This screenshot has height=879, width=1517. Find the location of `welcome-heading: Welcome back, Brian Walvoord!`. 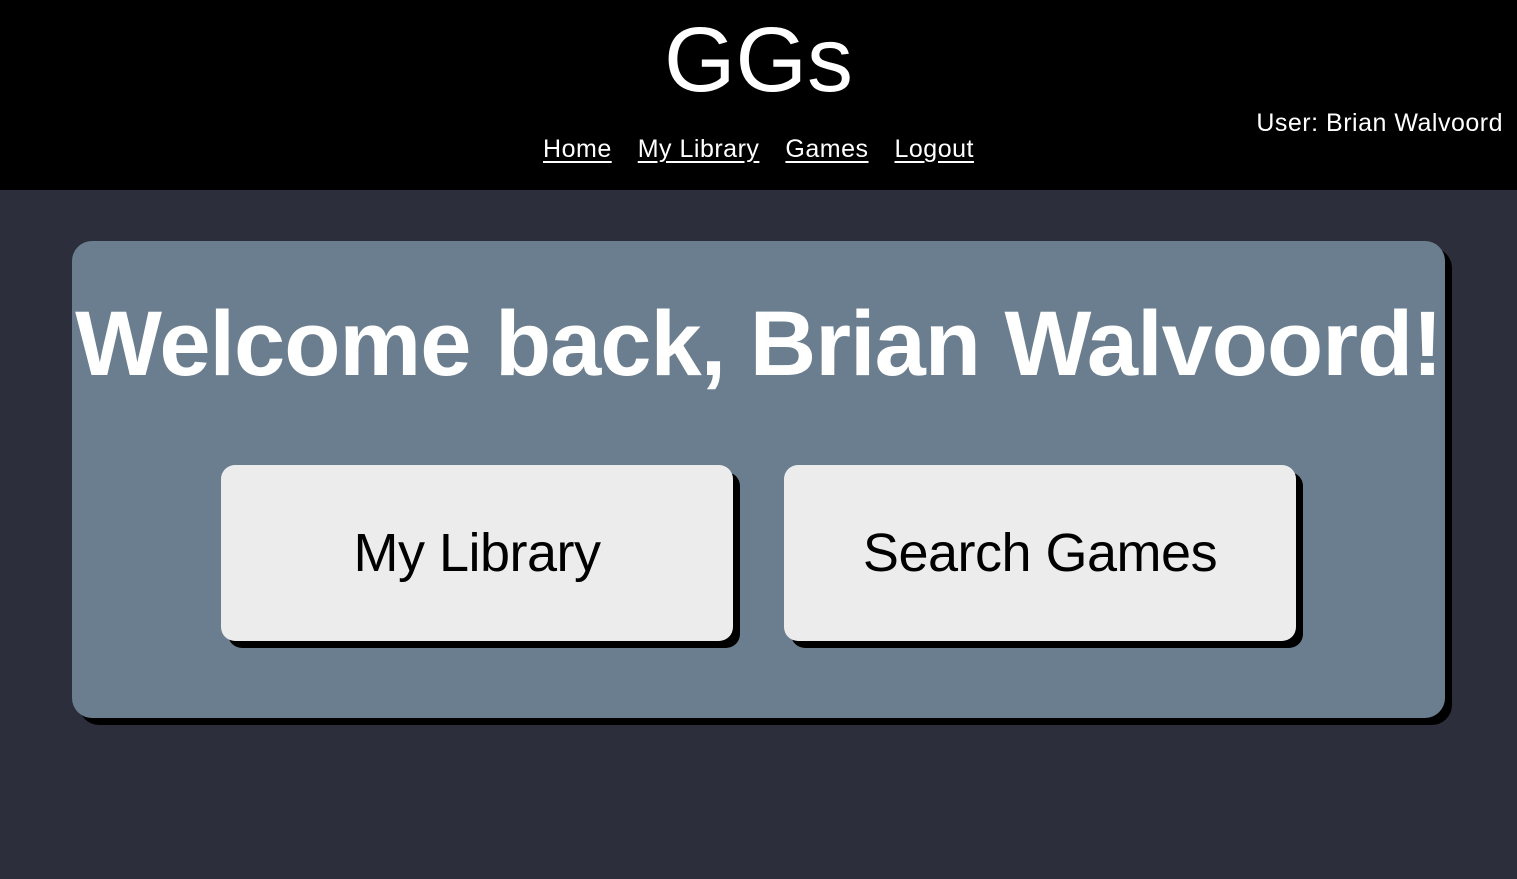

welcome-heading: Welcome back, Brian Walvoord! is located at coordinates (759, 344).